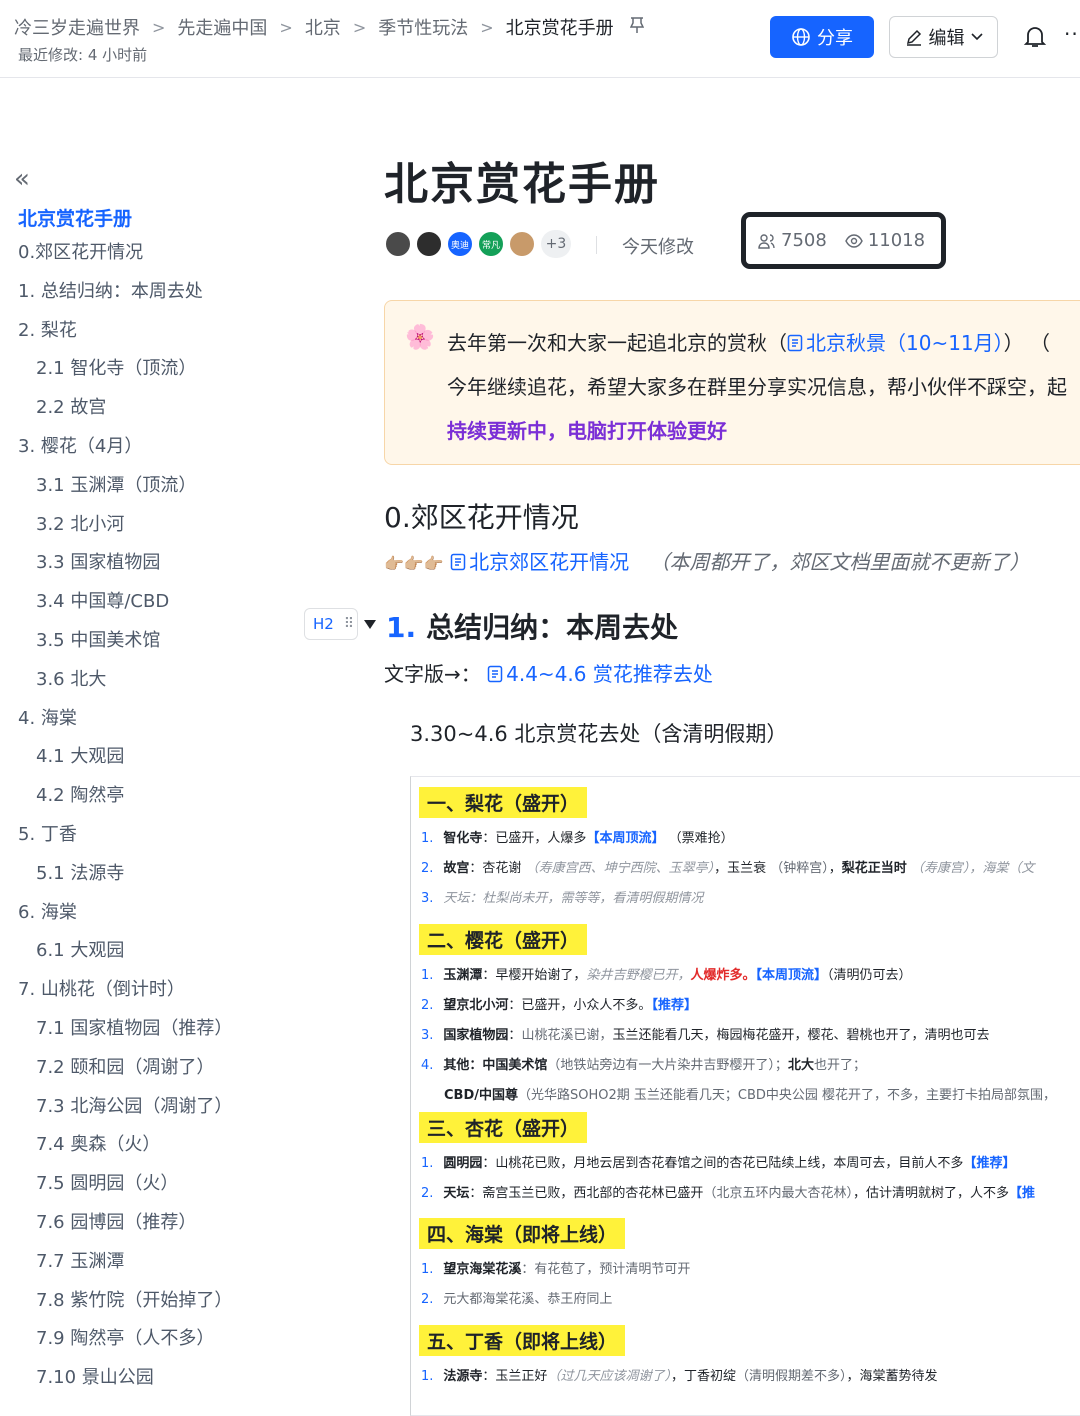 This screenshot has height=1416, width=1080. What do you see at coordinates (150, 882) in the screenshot?
I see `toc-item: 5.1 法源寺` at bounding box center [150, 882].